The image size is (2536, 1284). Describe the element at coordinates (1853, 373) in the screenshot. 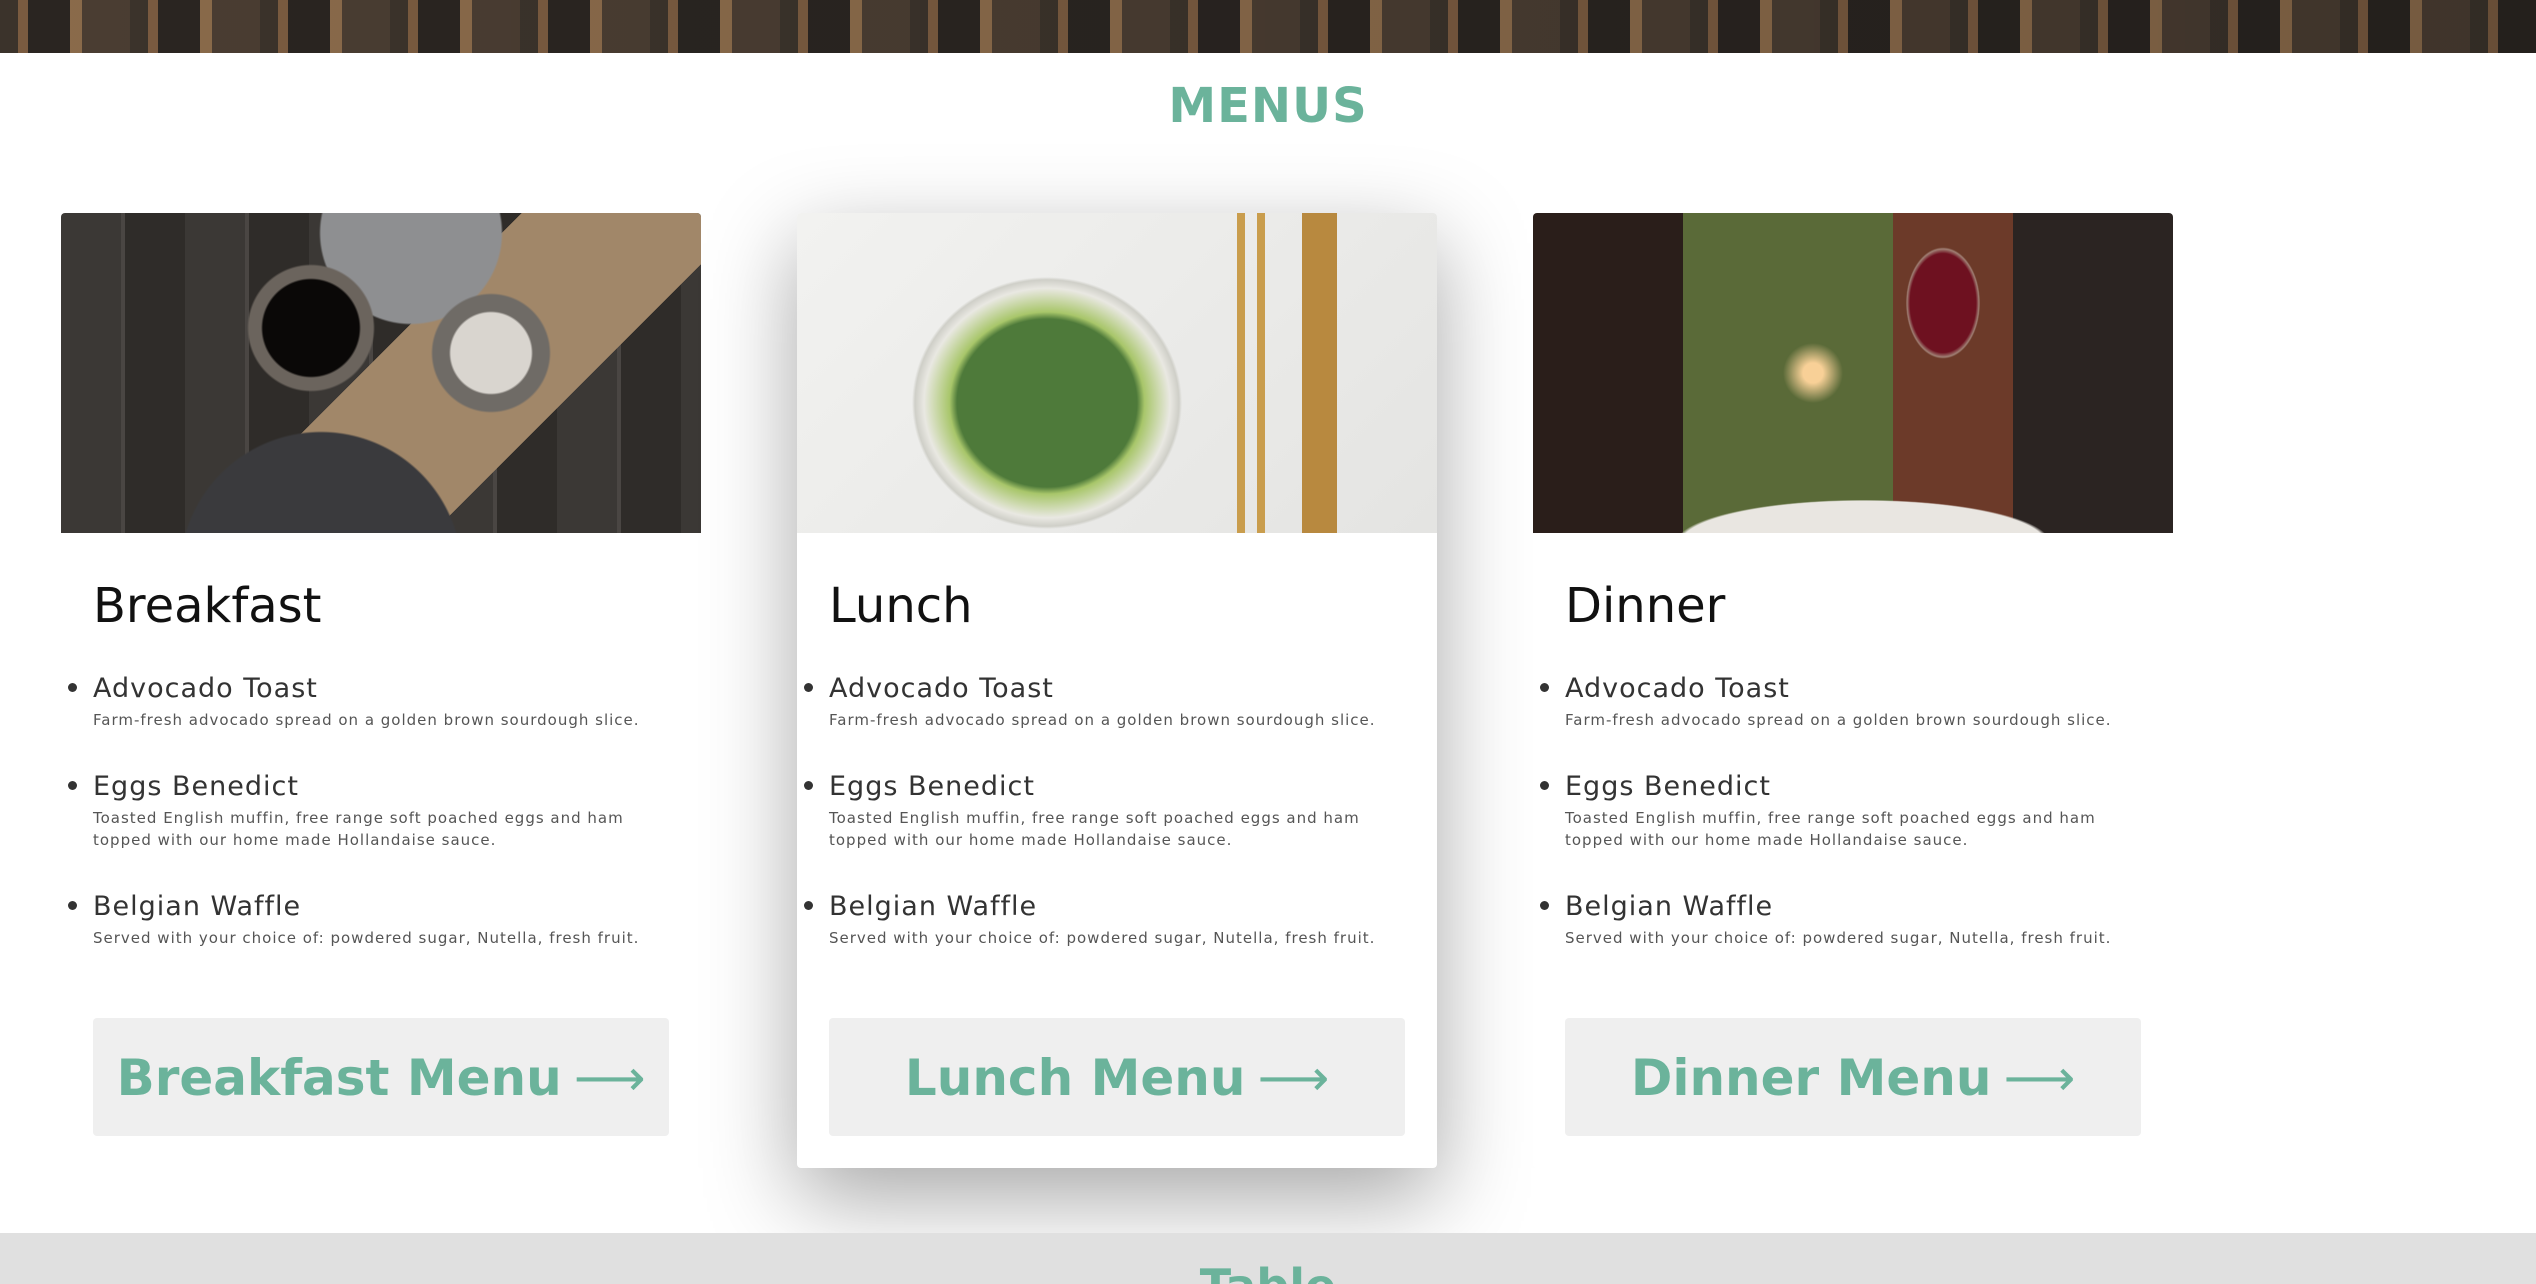

I see `dinner-image` at that location.